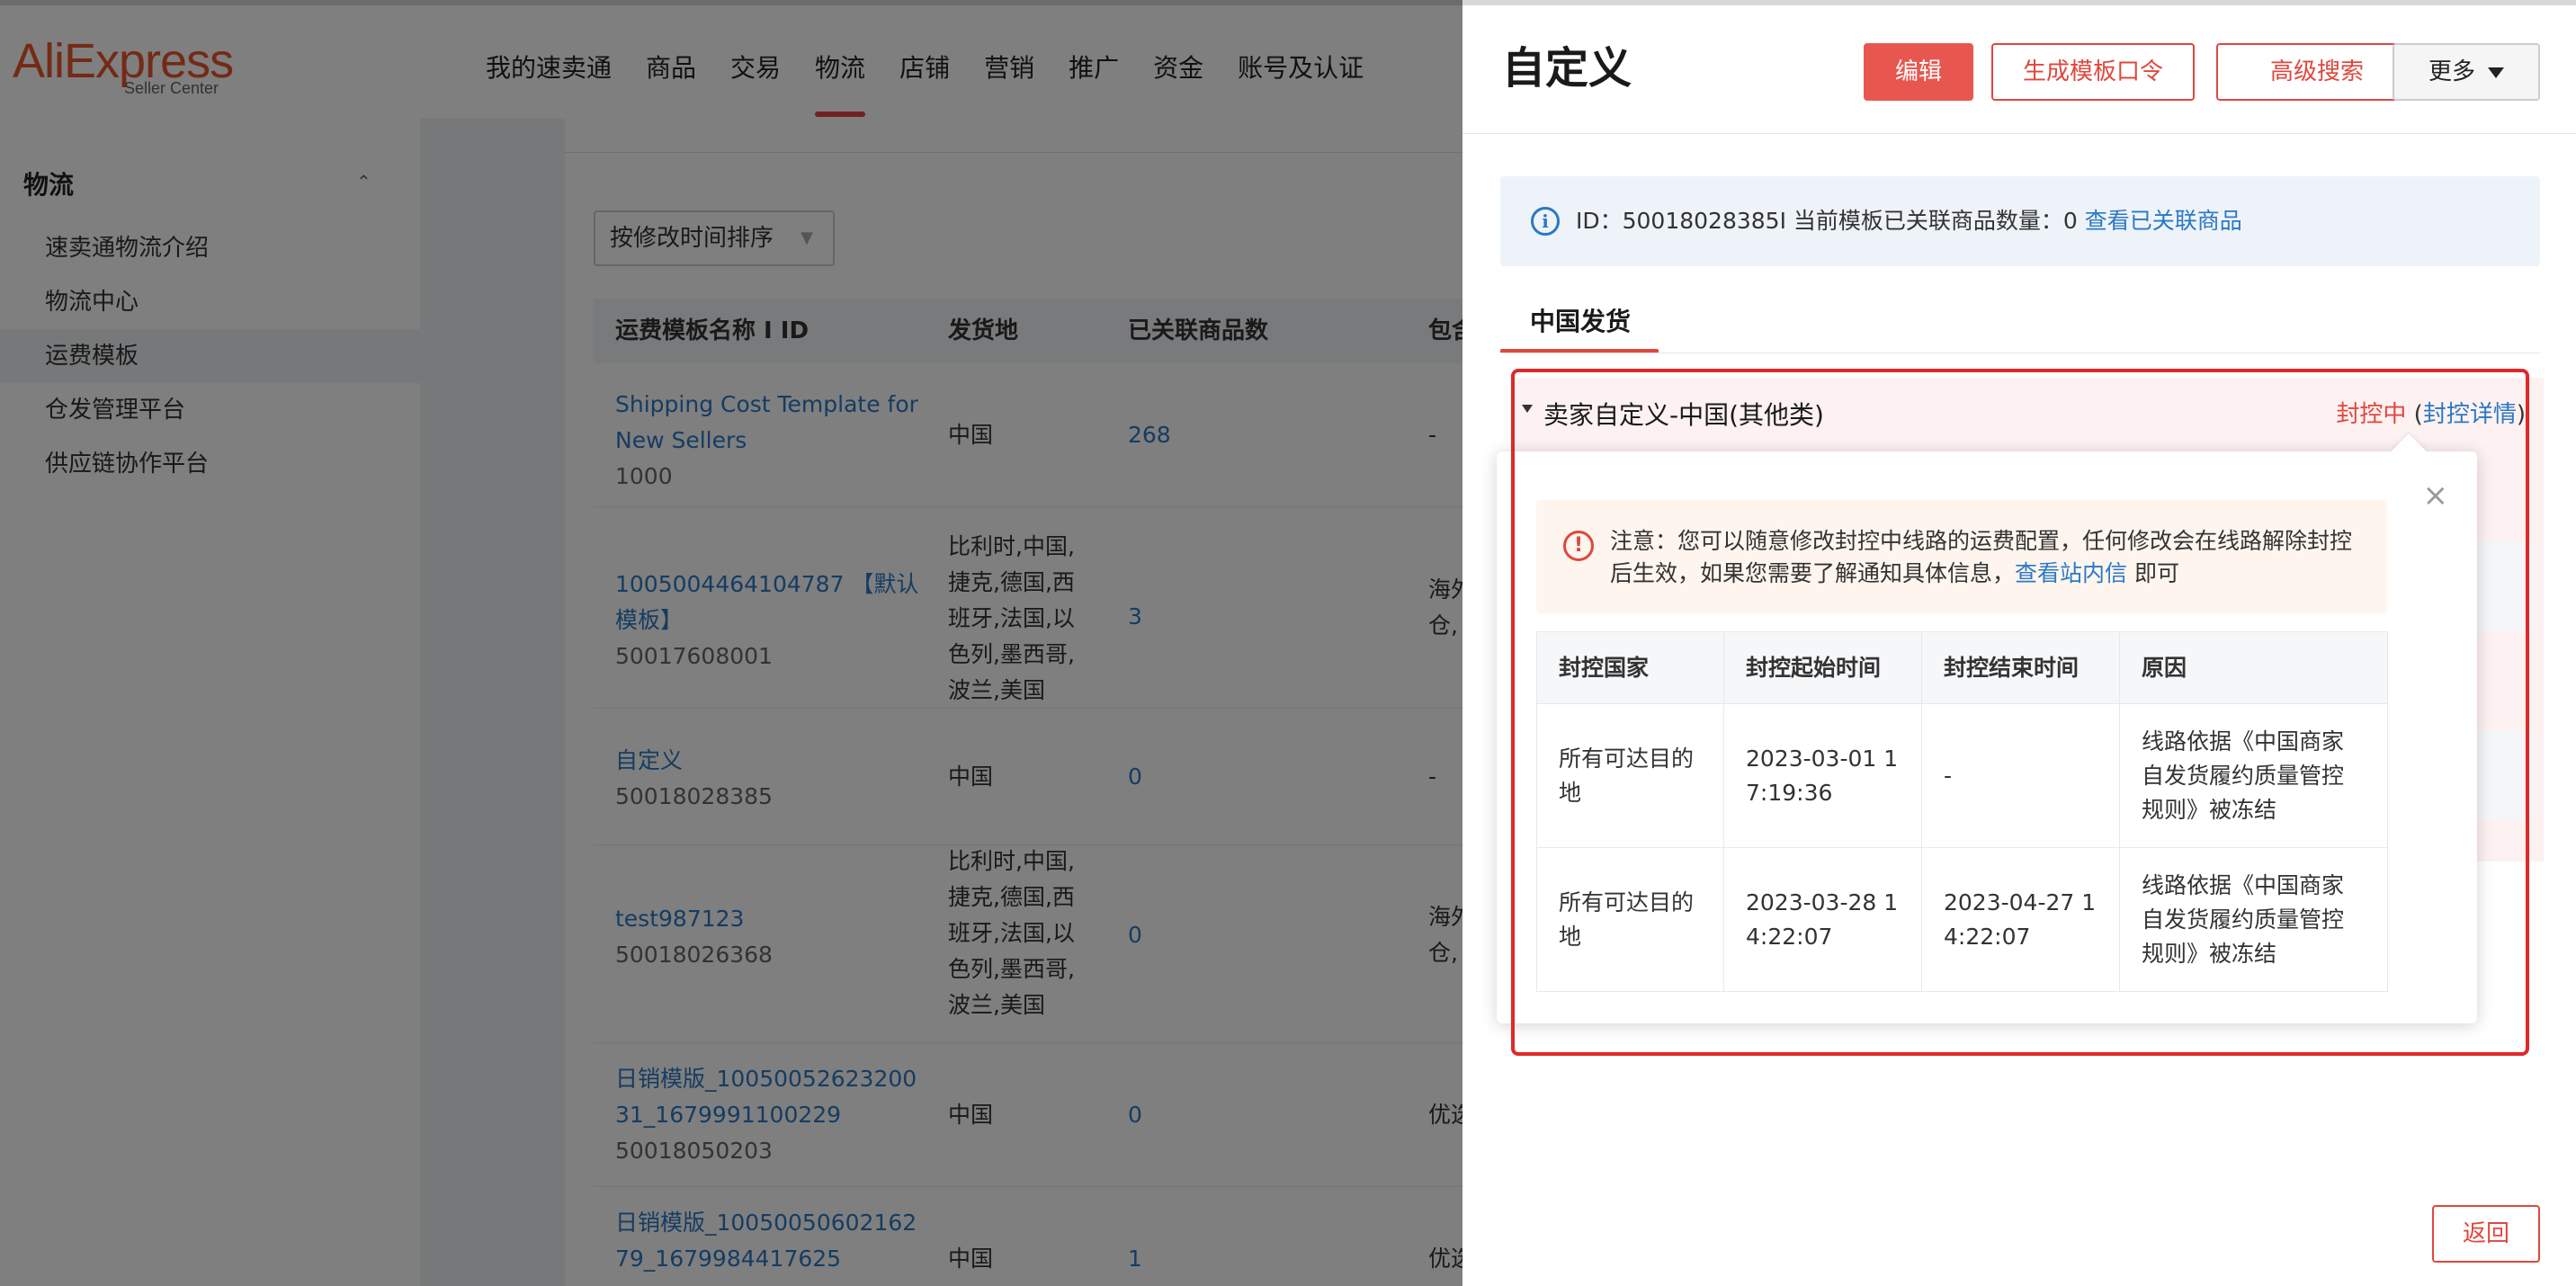  Describe the element at coordinates (2163, 221) in the screenshot. I see `view-linked-products-link: 查看已关联商品` at that location.